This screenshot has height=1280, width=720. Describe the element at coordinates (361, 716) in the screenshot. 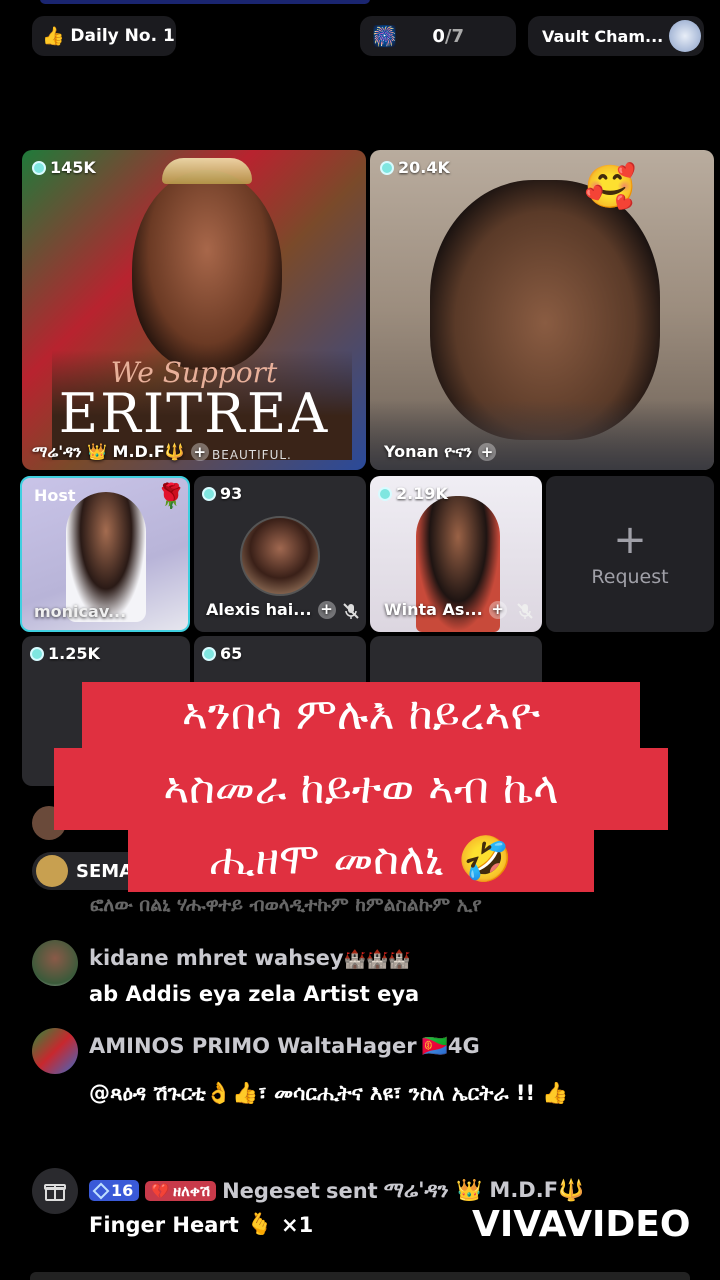

I see `caption-line-1: ኣንበሳ ምሉእ ከይረኣዮ` at that location.